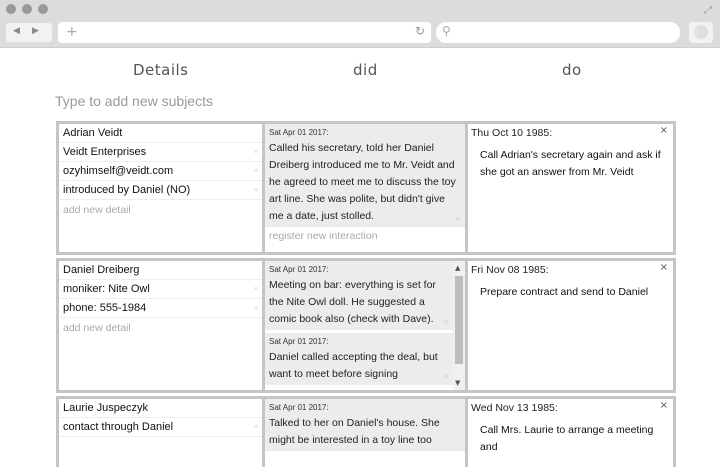  What do you see at coordinates (244, 32) in the screenshot?
I see `address-bar: + ↻` at bounding box center [244, 32].